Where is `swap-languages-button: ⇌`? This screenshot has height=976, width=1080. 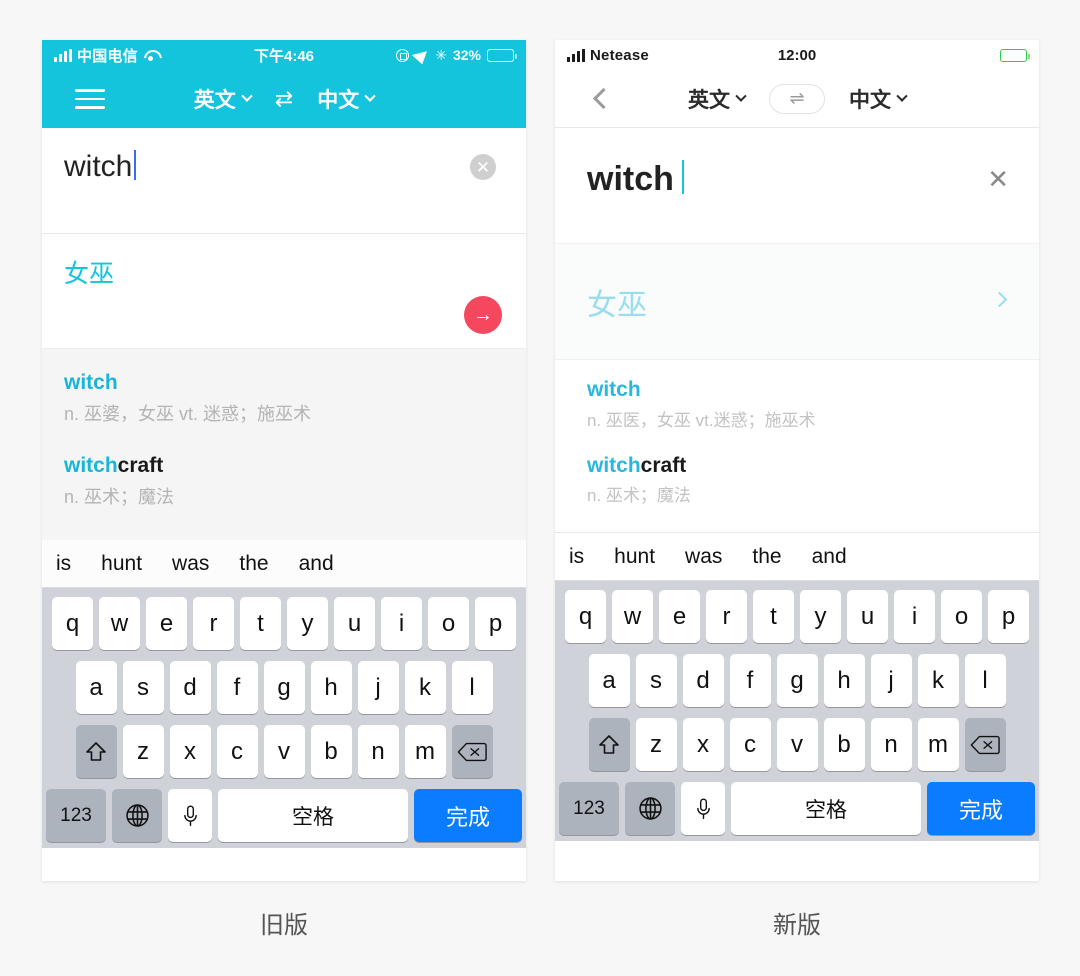 swap-languages-button: ⇌ is located at coordinates (797, 98).